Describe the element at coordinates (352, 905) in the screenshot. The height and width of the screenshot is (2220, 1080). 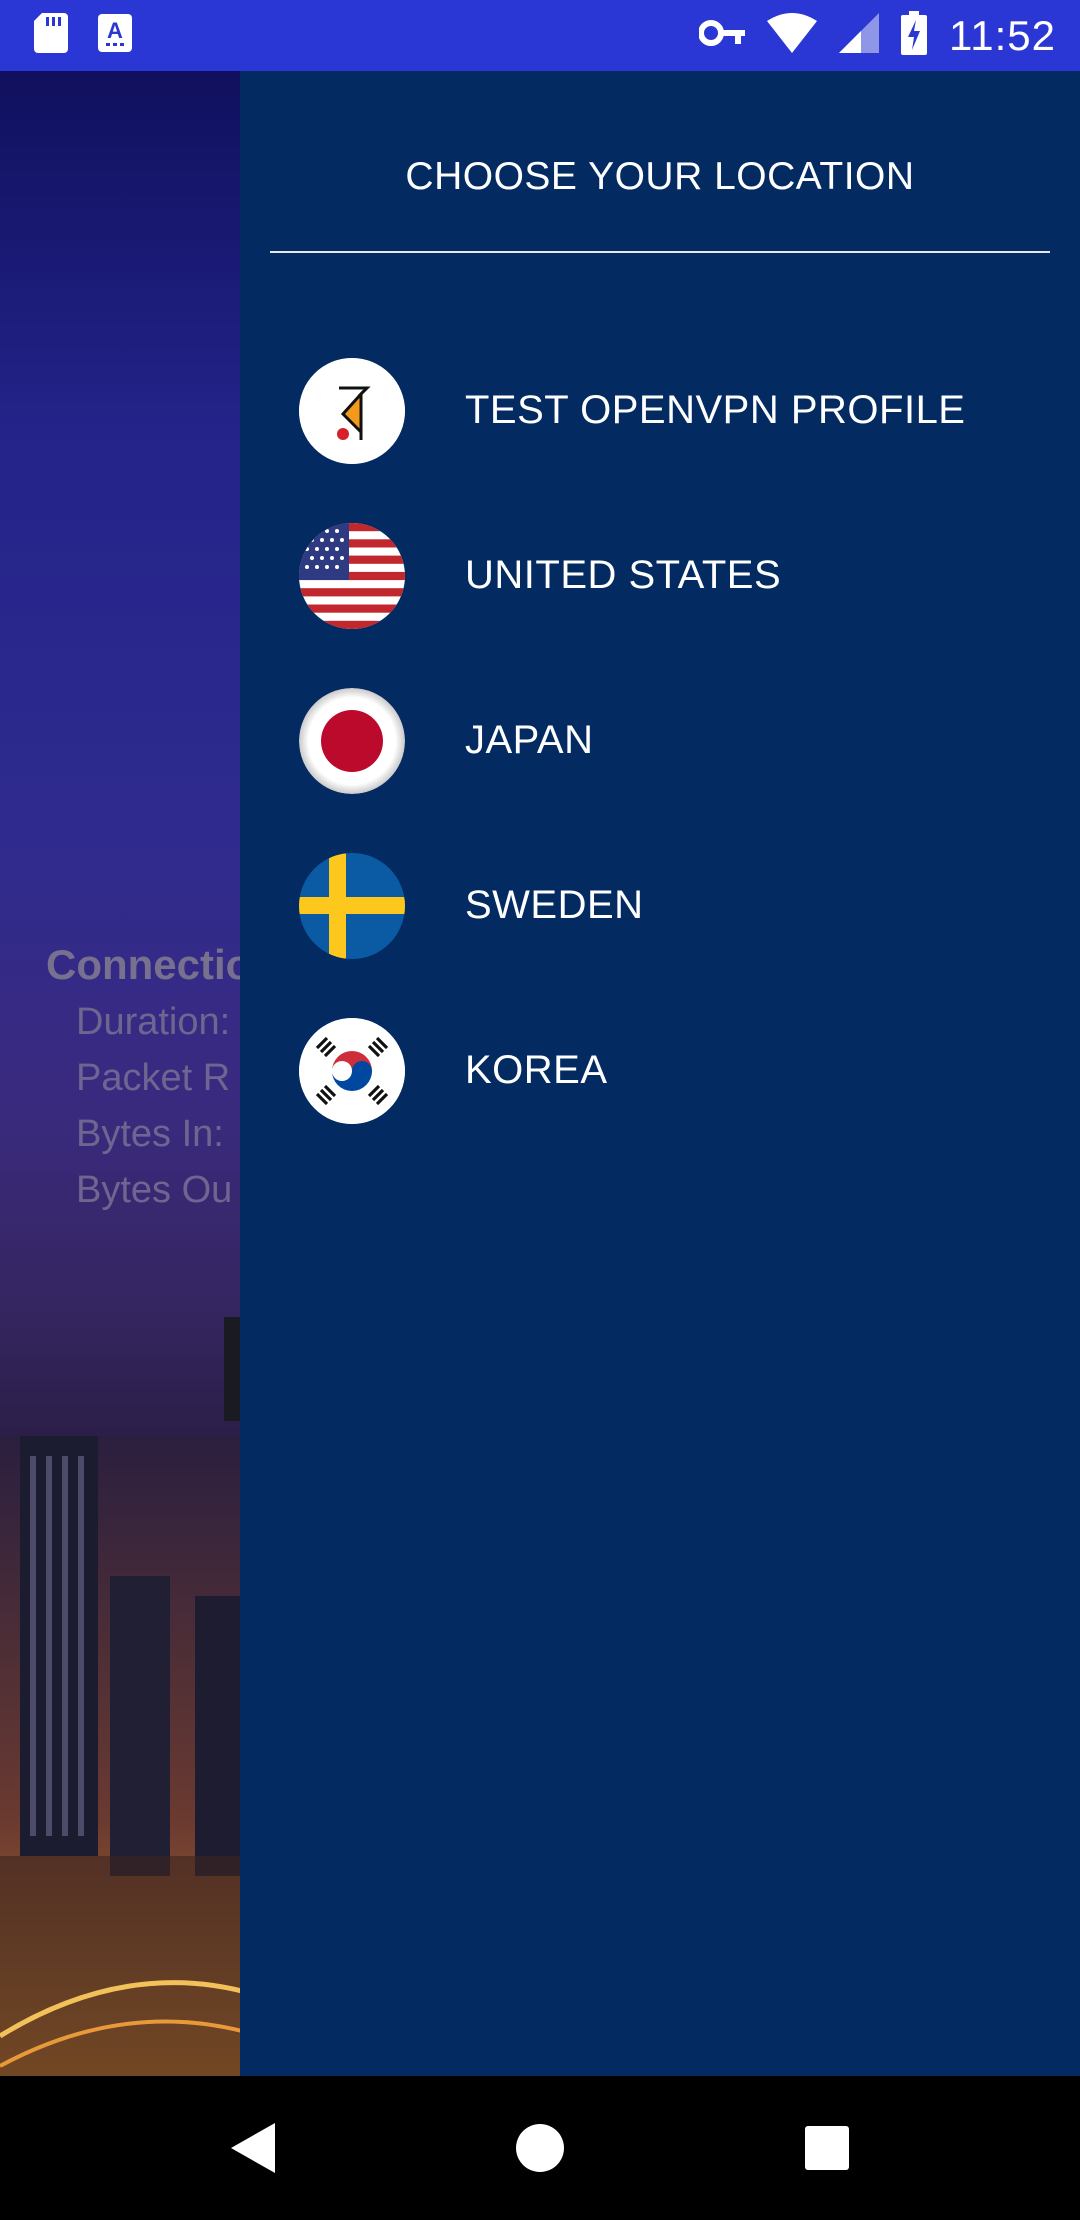
I see `sweden-flag-icon` at that location.